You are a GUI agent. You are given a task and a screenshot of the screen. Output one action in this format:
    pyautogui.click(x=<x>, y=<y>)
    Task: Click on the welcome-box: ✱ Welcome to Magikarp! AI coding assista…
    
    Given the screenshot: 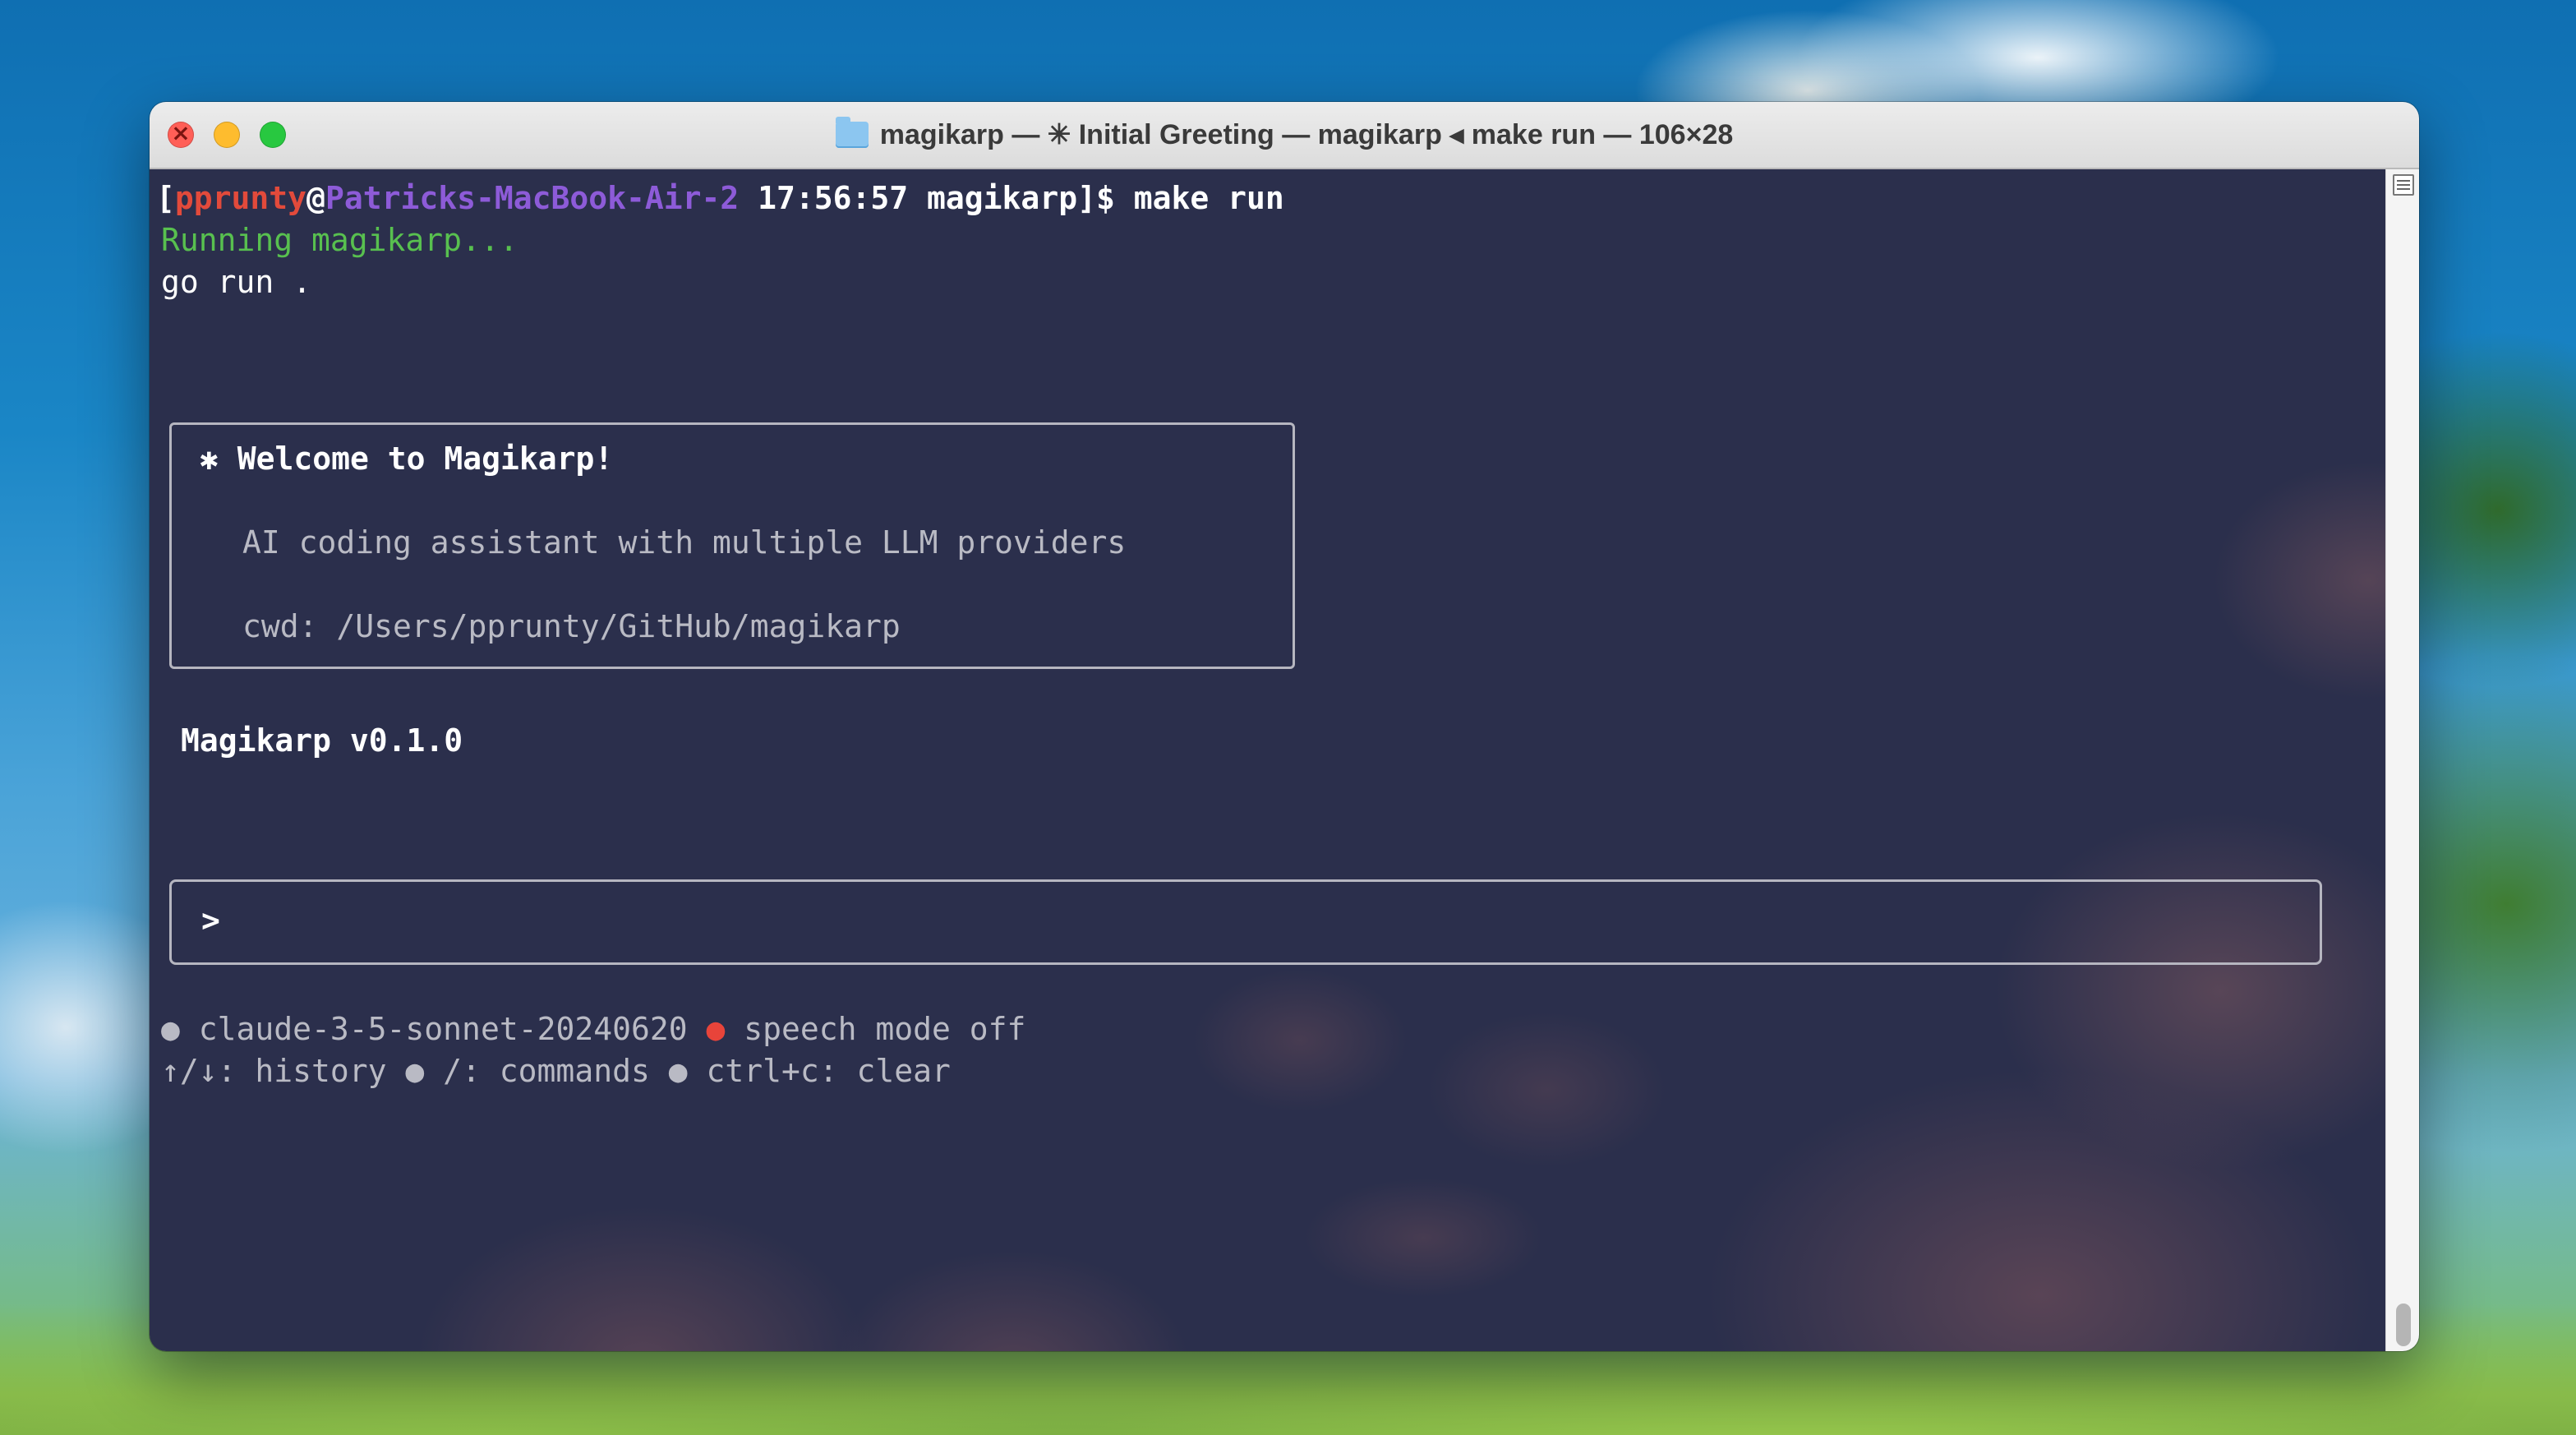 What is the action you would take?
    pyautogui.click(x=732, y=545)
    